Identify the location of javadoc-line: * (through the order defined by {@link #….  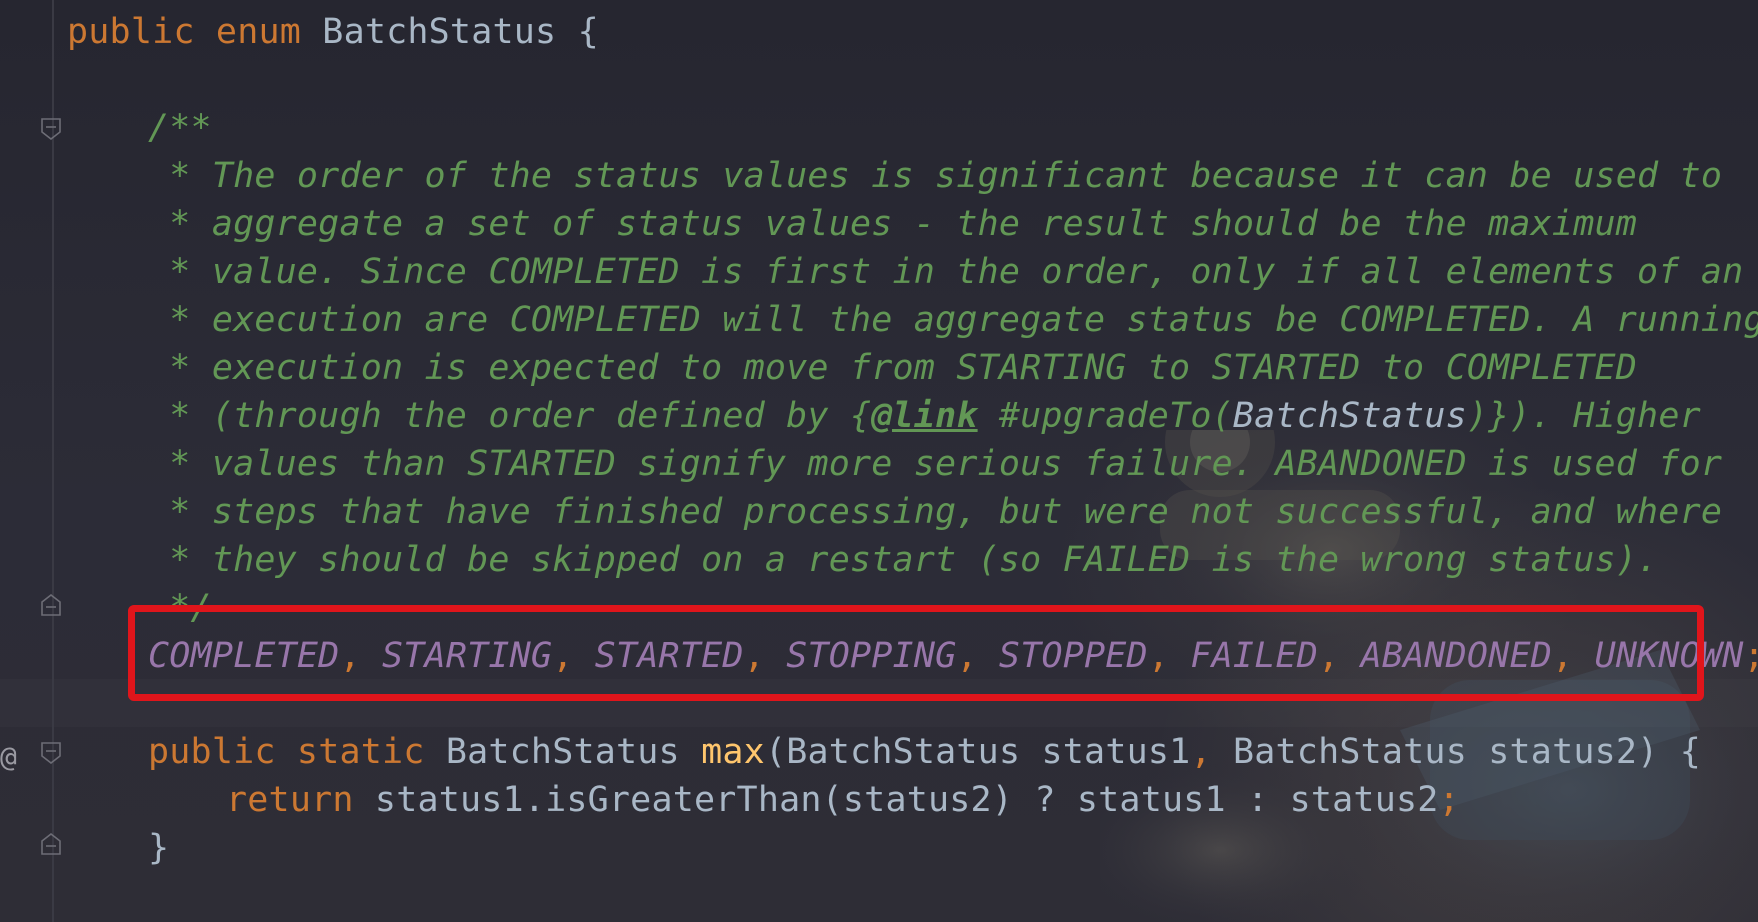
(924, 416).